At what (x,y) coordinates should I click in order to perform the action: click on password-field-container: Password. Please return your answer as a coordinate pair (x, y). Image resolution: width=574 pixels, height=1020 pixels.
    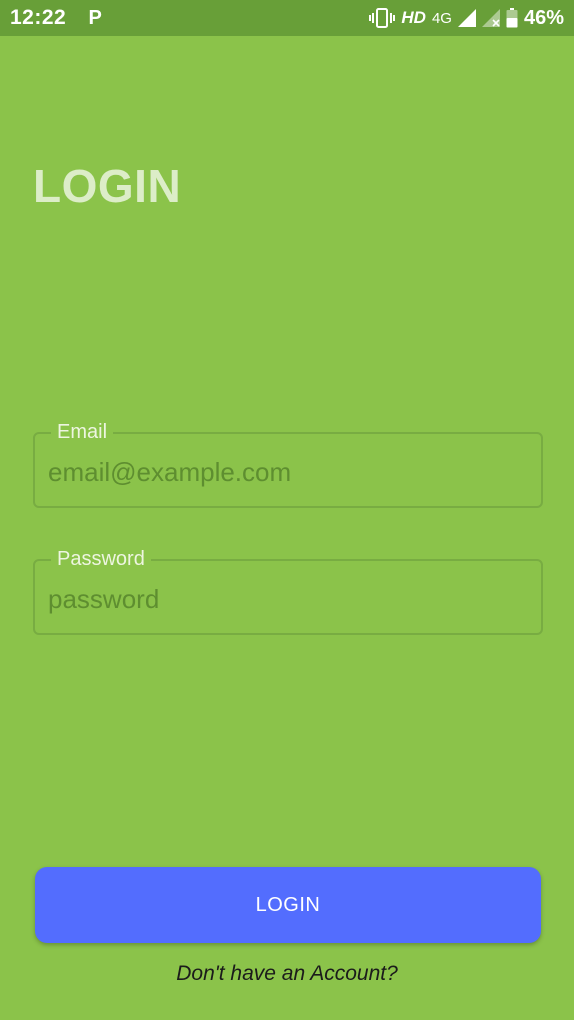
    Looking at the image, I should click on (288, 591).